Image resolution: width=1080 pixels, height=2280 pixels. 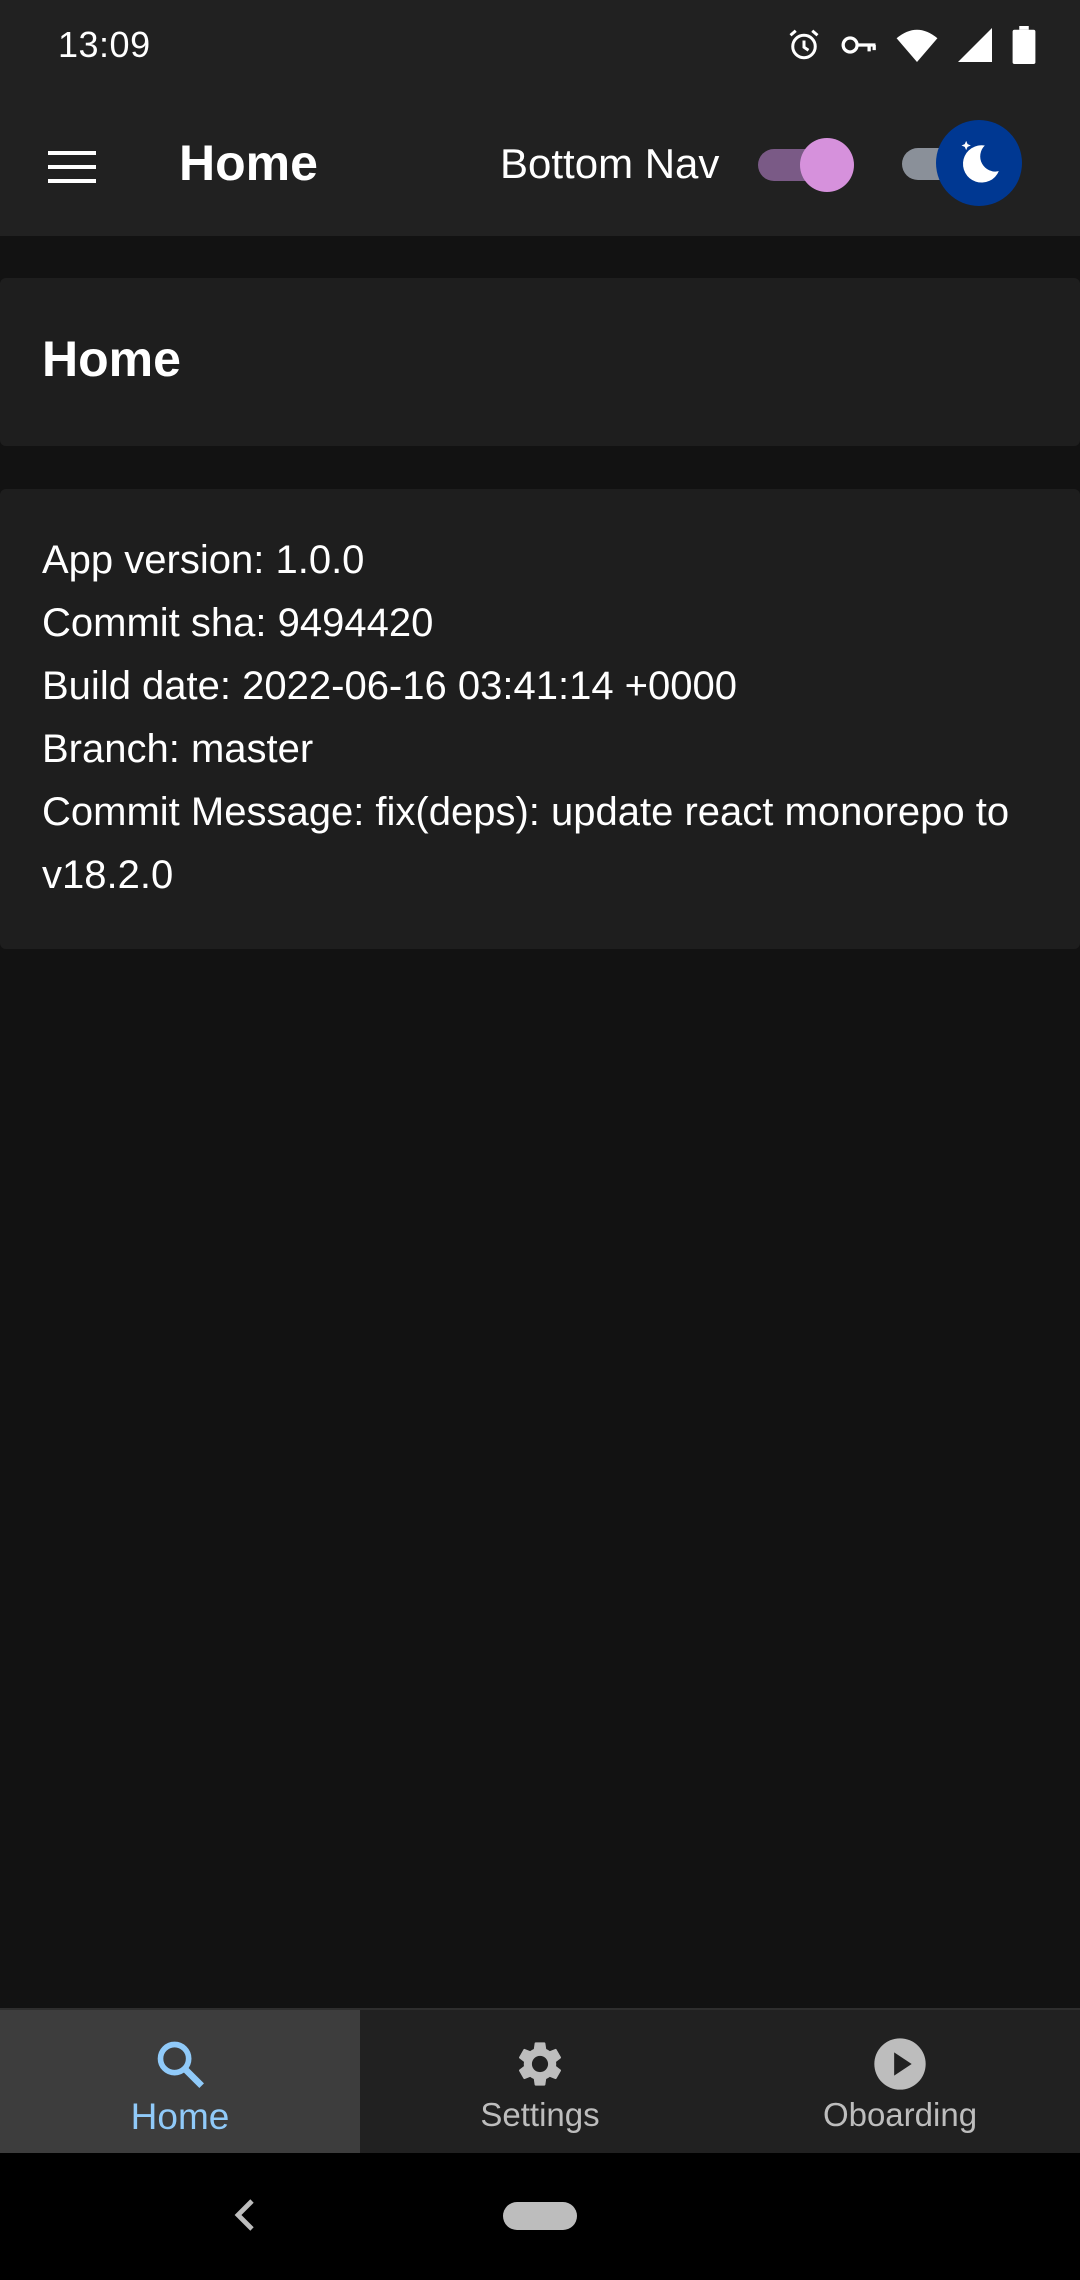 I want to click on bottom-navigation: Home Settings Oboarding, so click(x=540, y=2081).